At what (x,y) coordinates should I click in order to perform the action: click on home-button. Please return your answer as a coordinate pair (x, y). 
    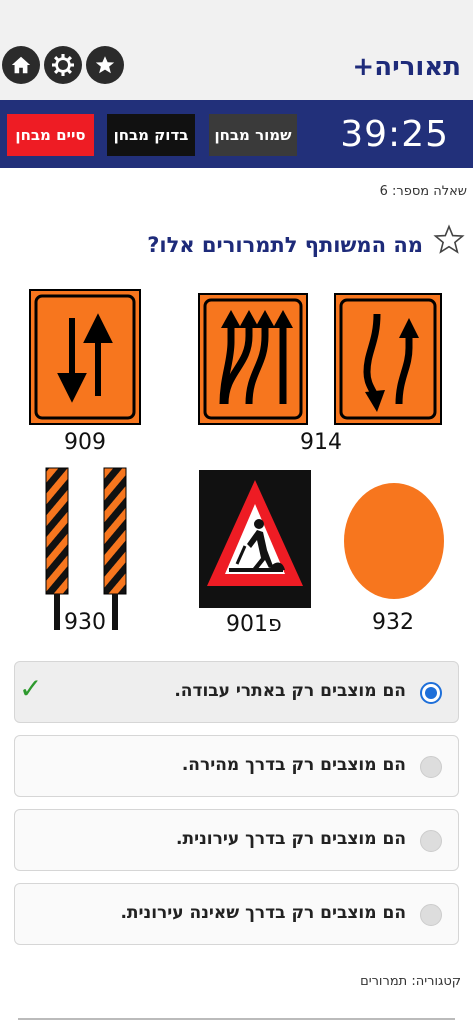
    Looking at the image, I should click on (21, 65).